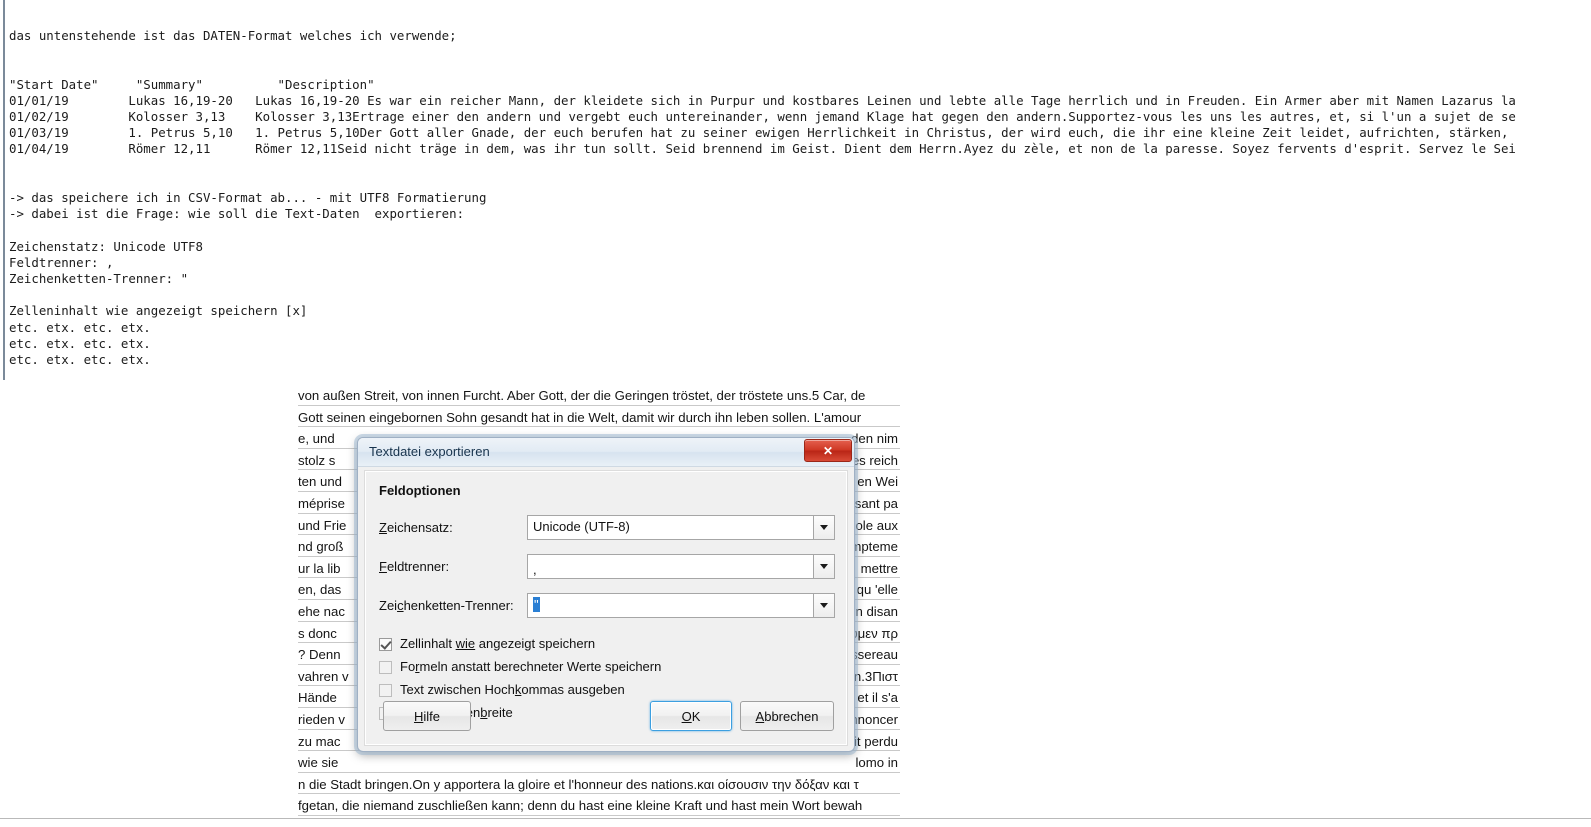 The width and height of the screenshot is (1591, 827). I want to click on document-line-text: ? Denn, so click(319, 654).